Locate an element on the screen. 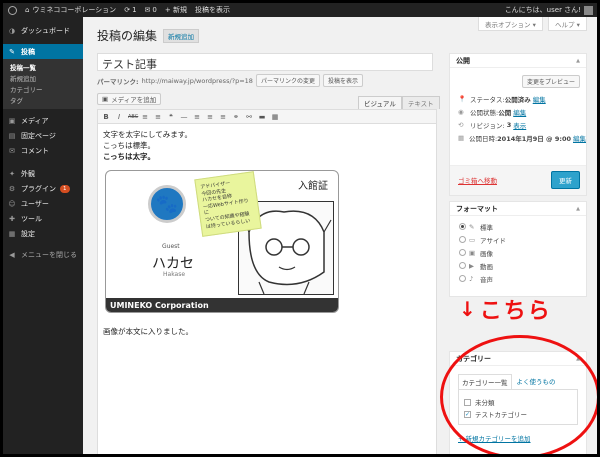  sidebar-item-label: ダッシュボード is located at coordinates (45, 30).